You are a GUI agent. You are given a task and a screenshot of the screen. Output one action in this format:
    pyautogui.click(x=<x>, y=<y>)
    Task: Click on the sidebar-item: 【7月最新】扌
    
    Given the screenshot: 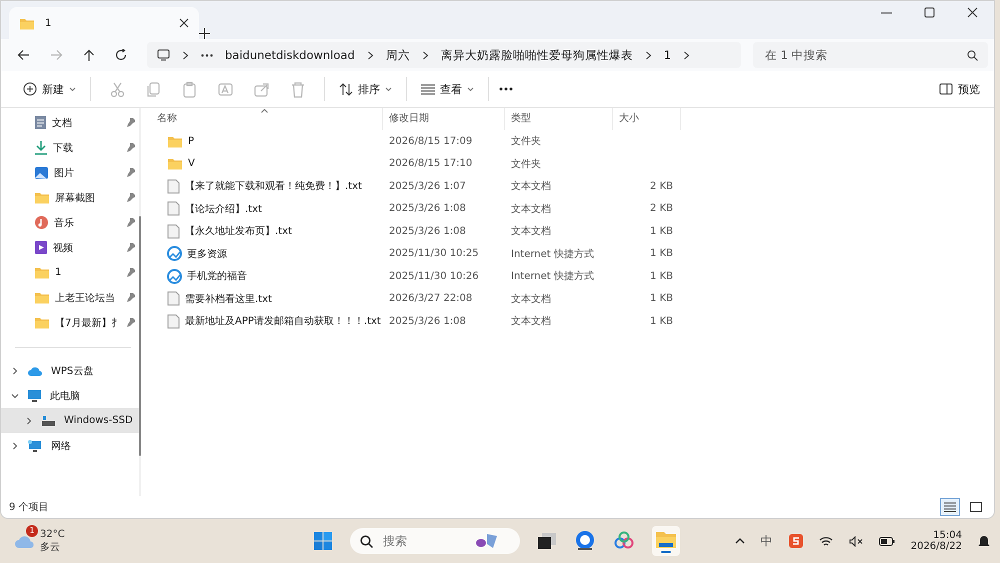 What is the action you would take?
    pyautogui.click(x=88, y=323)
    